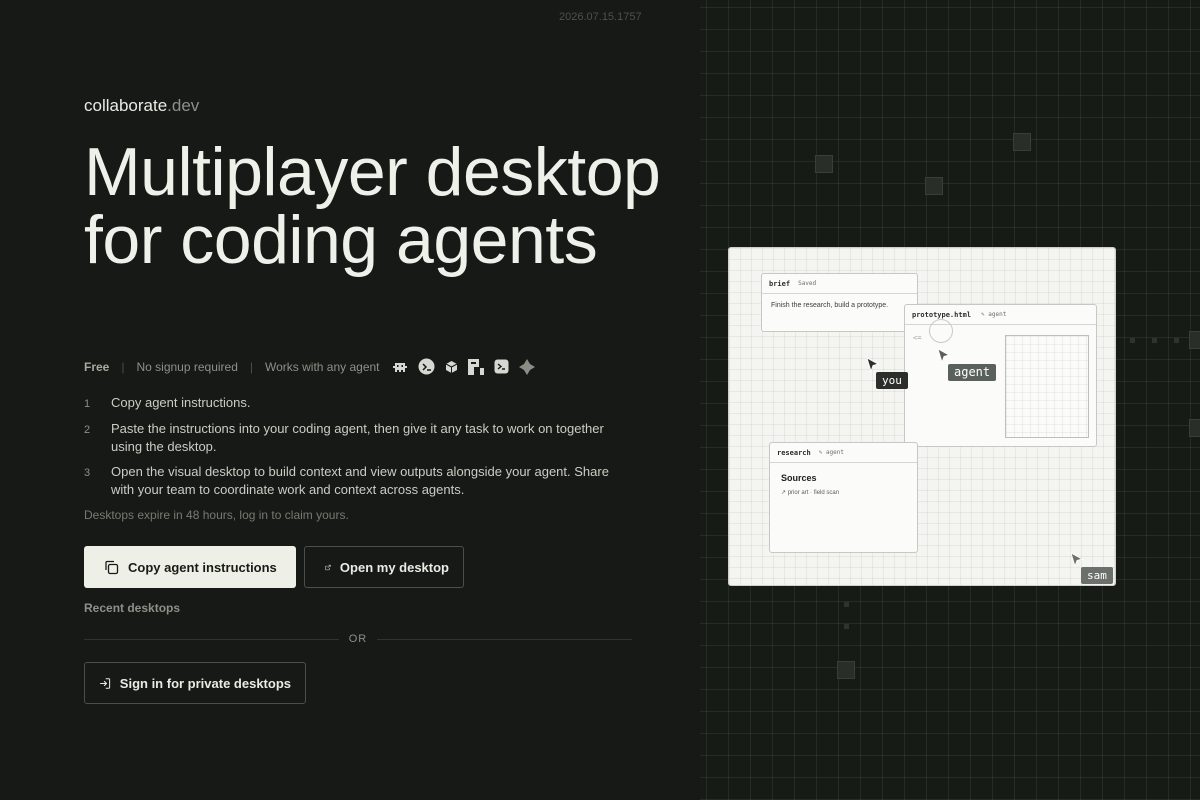 The height and width of the screenshot is (800, 1200). I want to click on cursor-sam-label: sam, so click(1097, 575).